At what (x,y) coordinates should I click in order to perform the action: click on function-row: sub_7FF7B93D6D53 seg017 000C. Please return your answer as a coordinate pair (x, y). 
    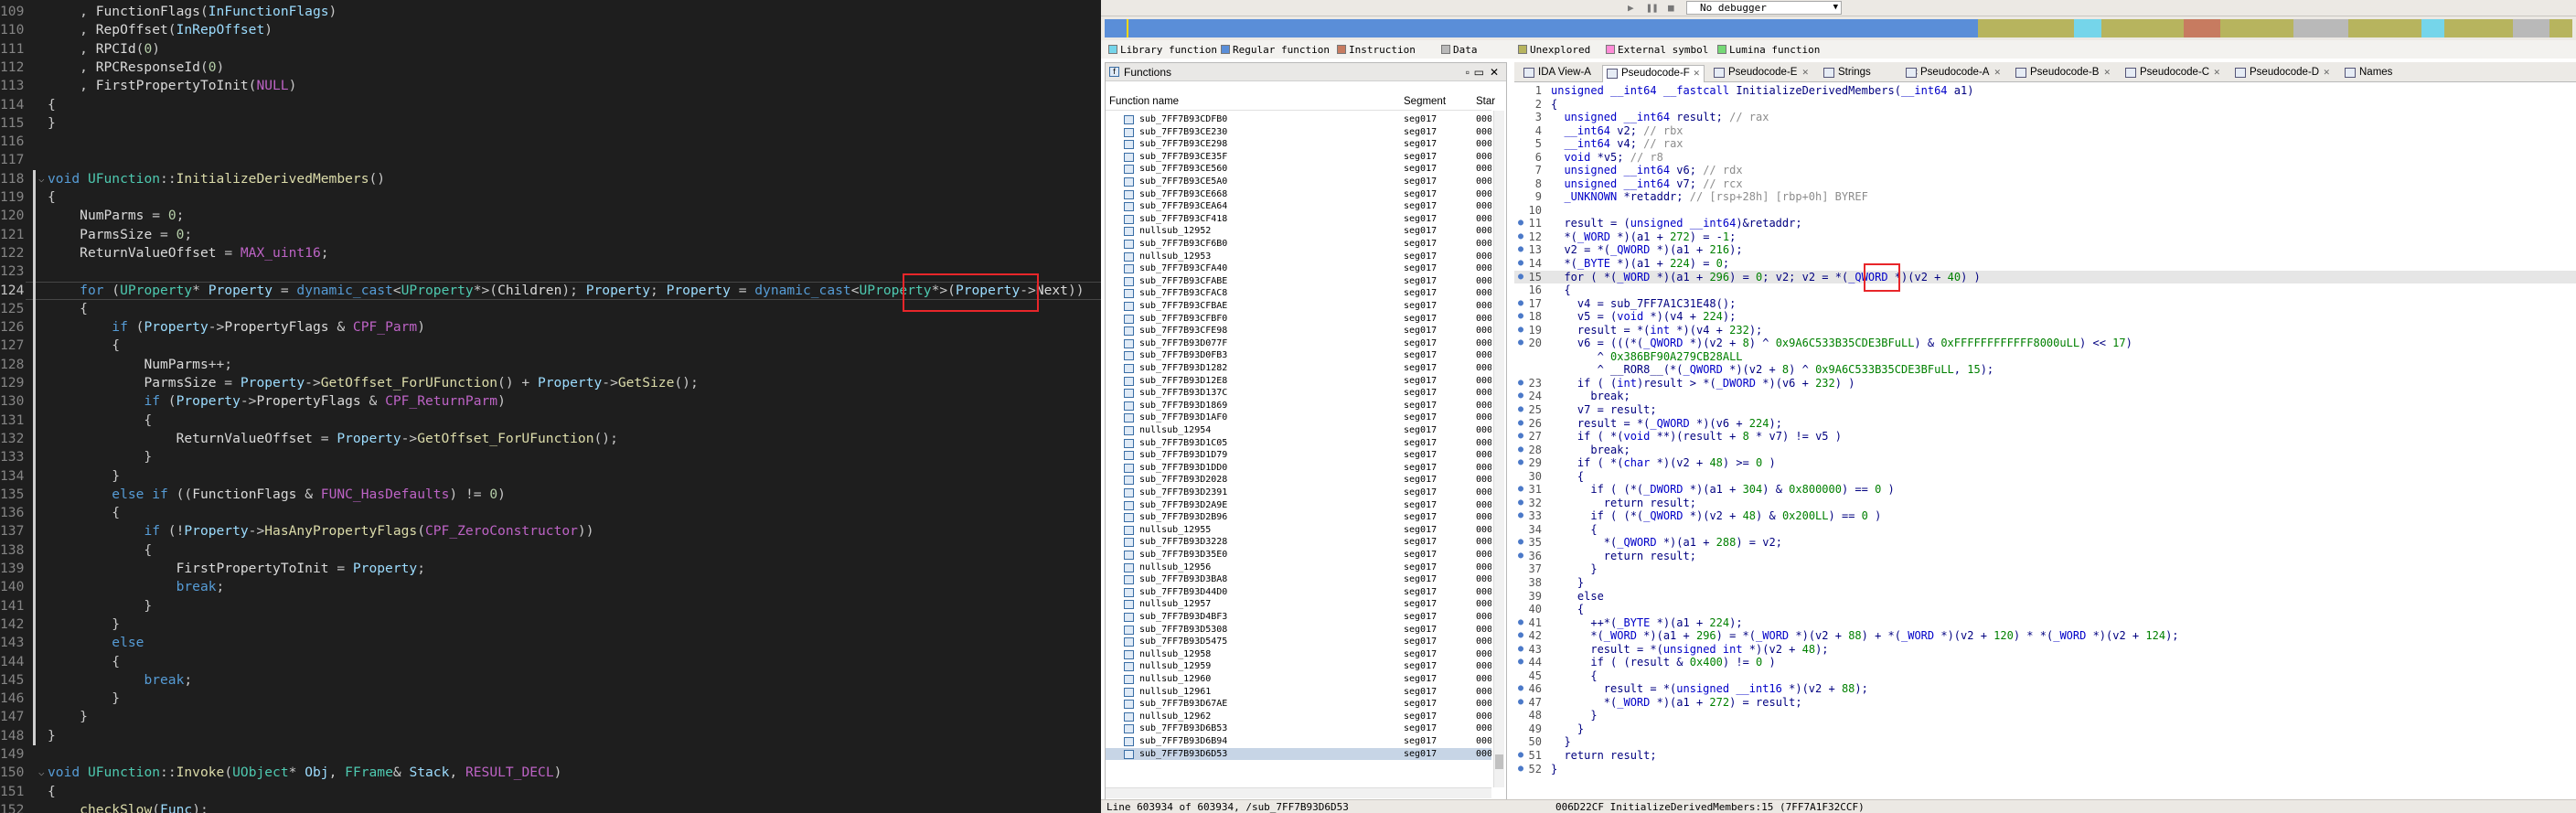
    Looking at the image, I should click on (1298, 754).